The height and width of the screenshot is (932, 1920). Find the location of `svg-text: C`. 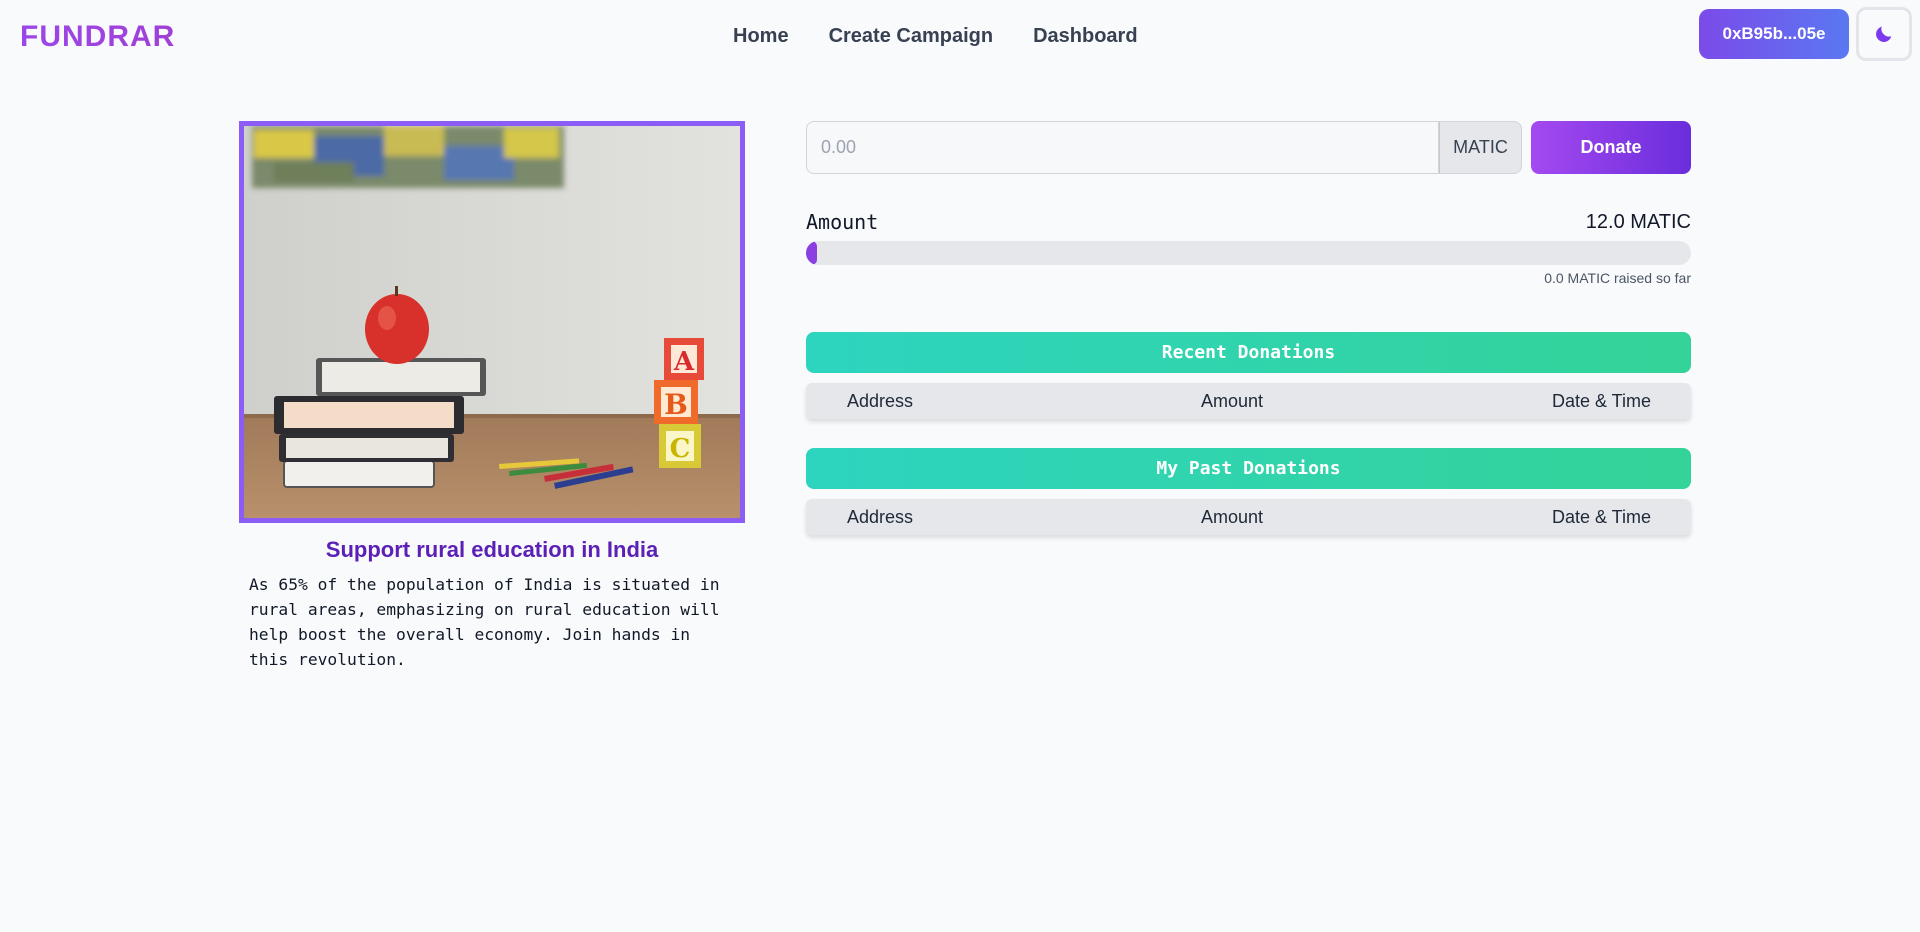

svg-text: C is located at coordinates (680, 449).